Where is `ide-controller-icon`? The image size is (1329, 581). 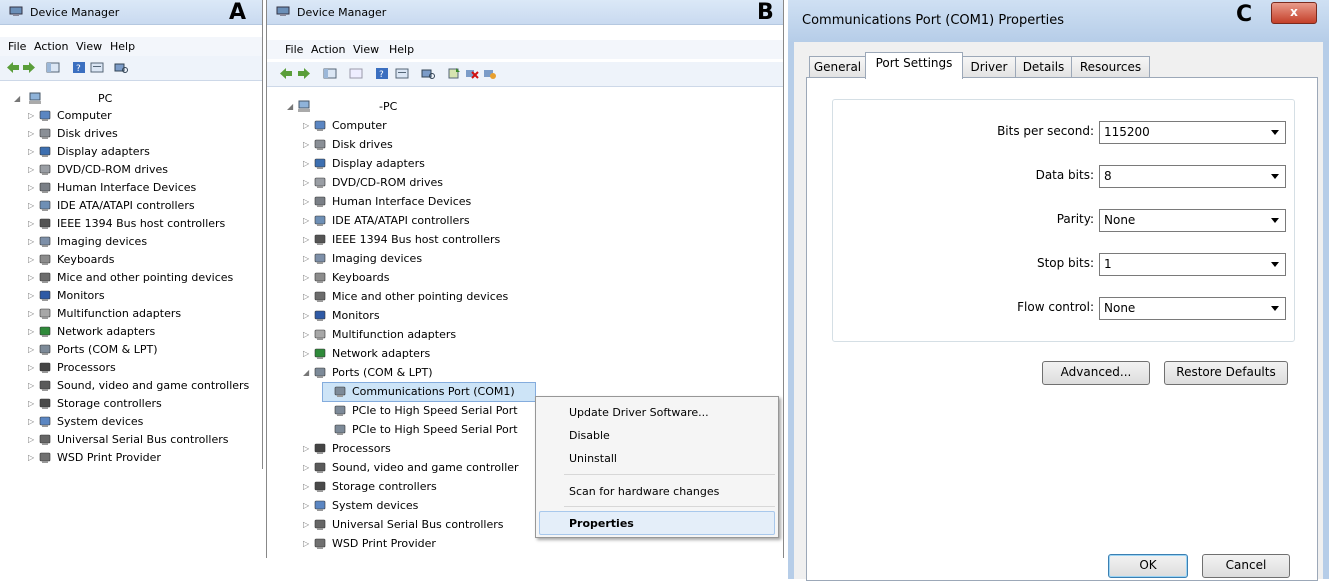
ide-controller-icon is located at coordinates (45, 205).